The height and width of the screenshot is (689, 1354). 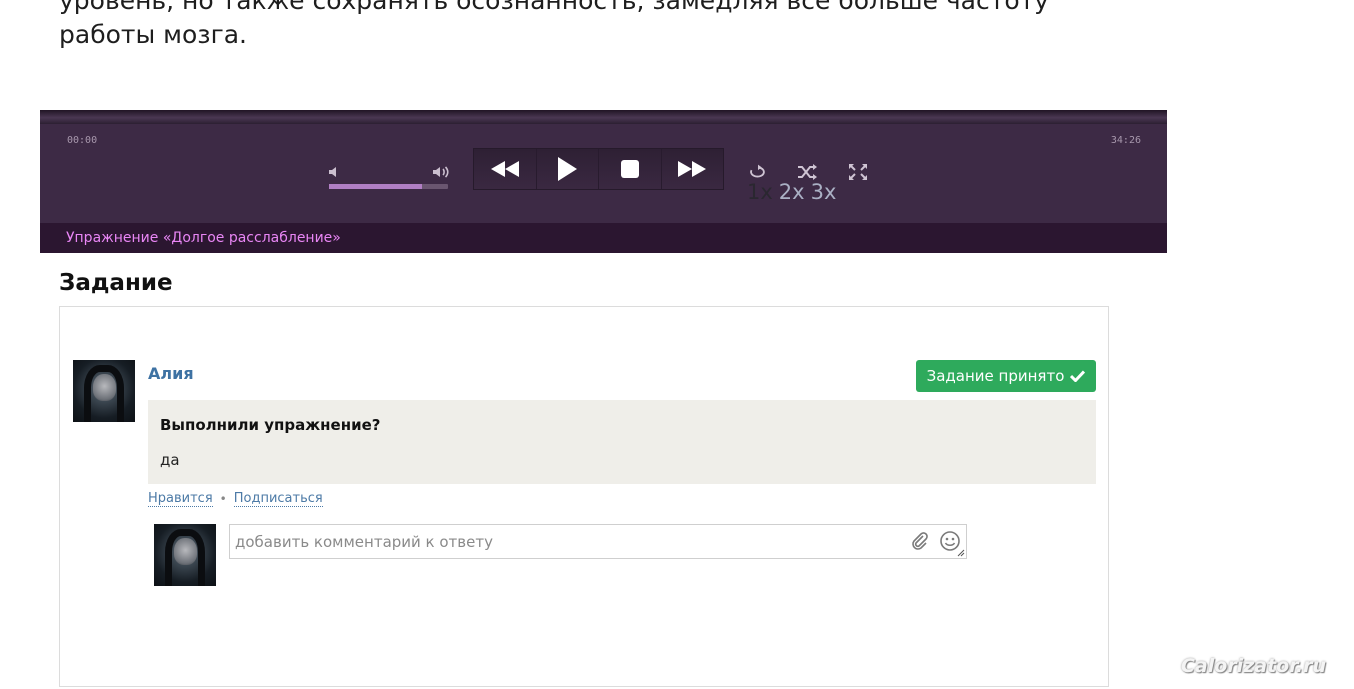 I want to click on volume-fill, so click(x=375, y=186).